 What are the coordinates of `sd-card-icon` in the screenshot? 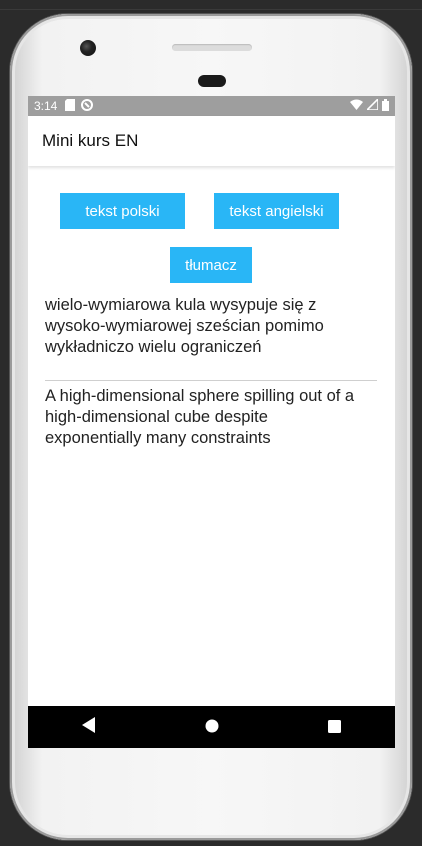 It's located at (70, 106).